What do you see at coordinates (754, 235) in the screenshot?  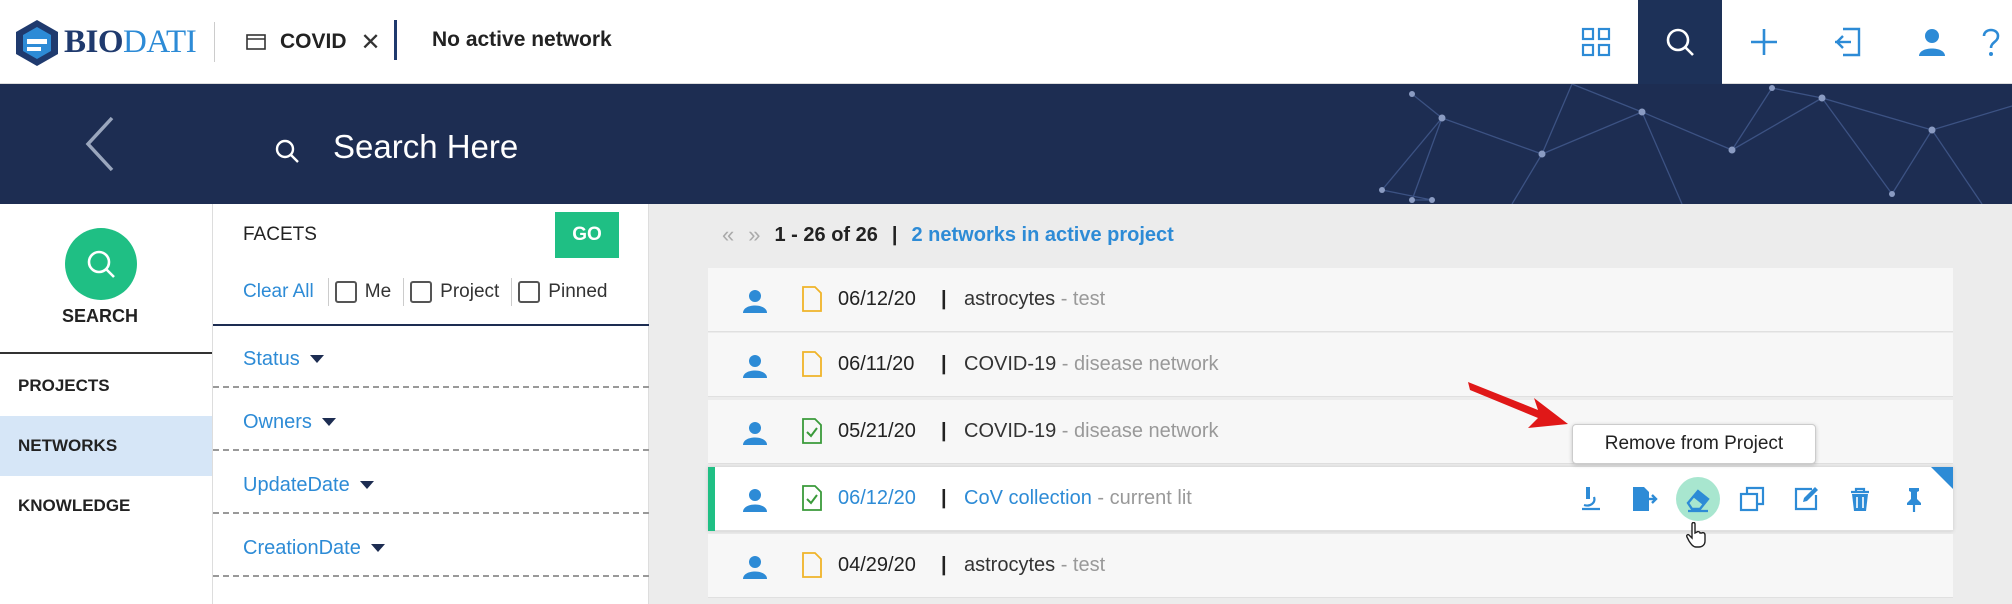 I see `last-page-button: »` at bounding box center [754, 235].